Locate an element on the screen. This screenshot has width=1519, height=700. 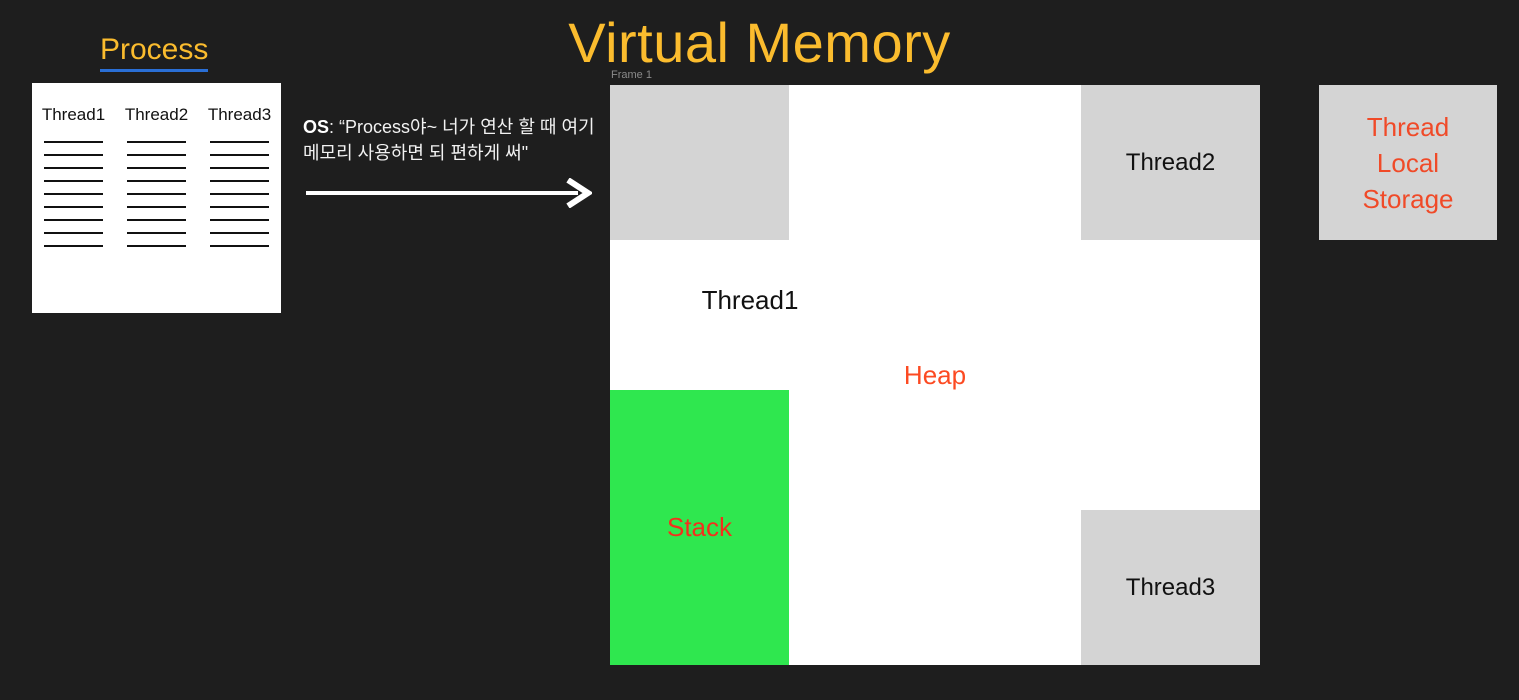
frame-label: Frame 1 is located at coordinates (631, 75).